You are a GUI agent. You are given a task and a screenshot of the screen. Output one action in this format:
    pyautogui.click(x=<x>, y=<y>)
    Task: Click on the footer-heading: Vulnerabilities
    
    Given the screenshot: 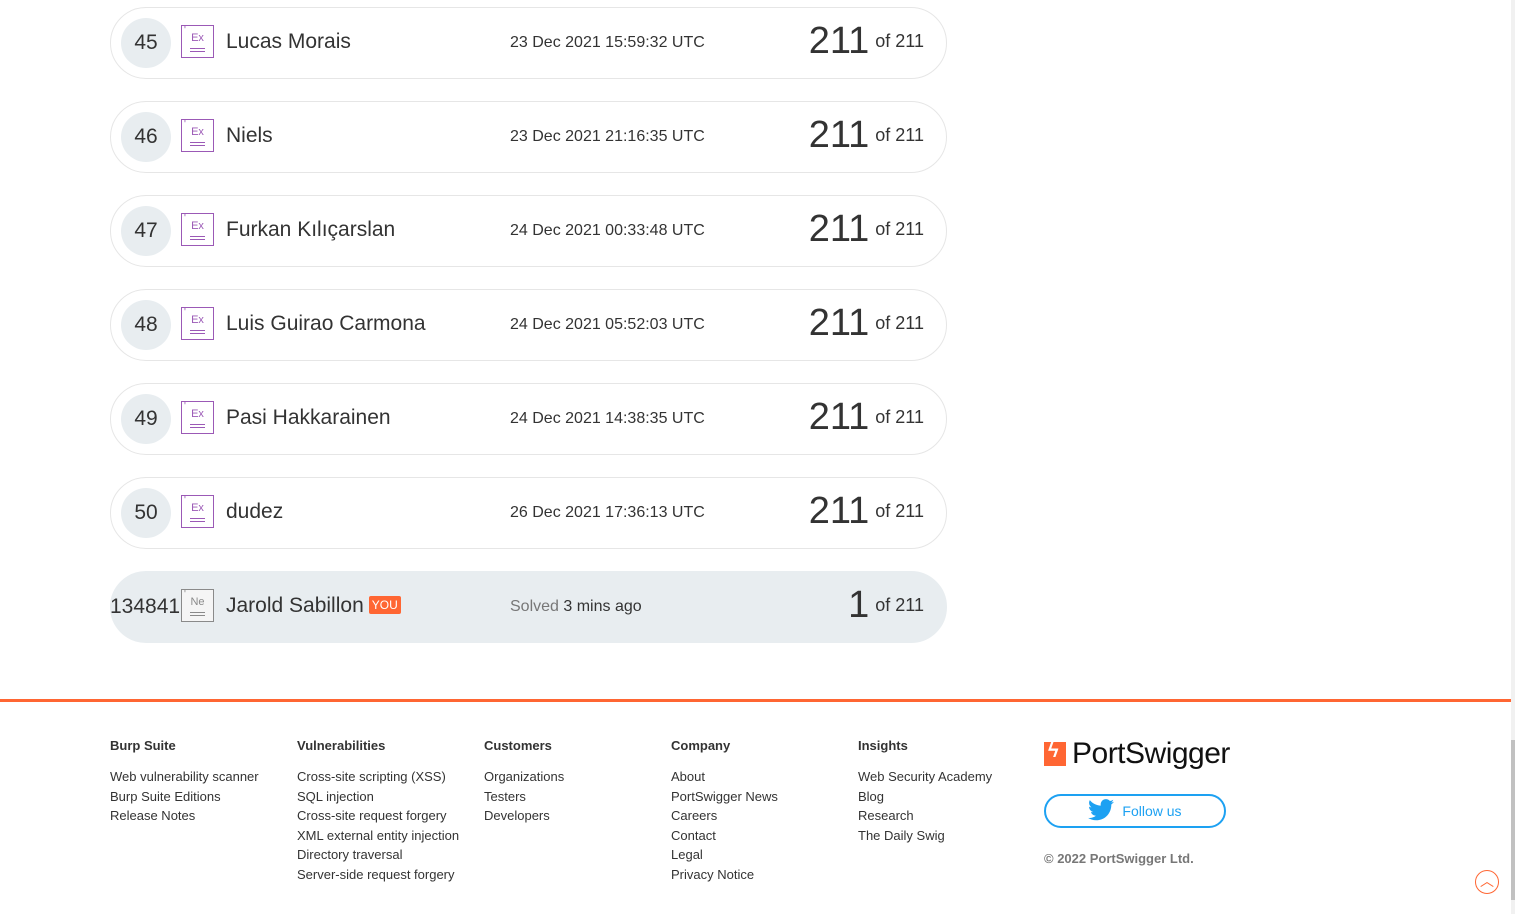 What is the action you would take?
    pyautogui.click(x=341, y=745)
    